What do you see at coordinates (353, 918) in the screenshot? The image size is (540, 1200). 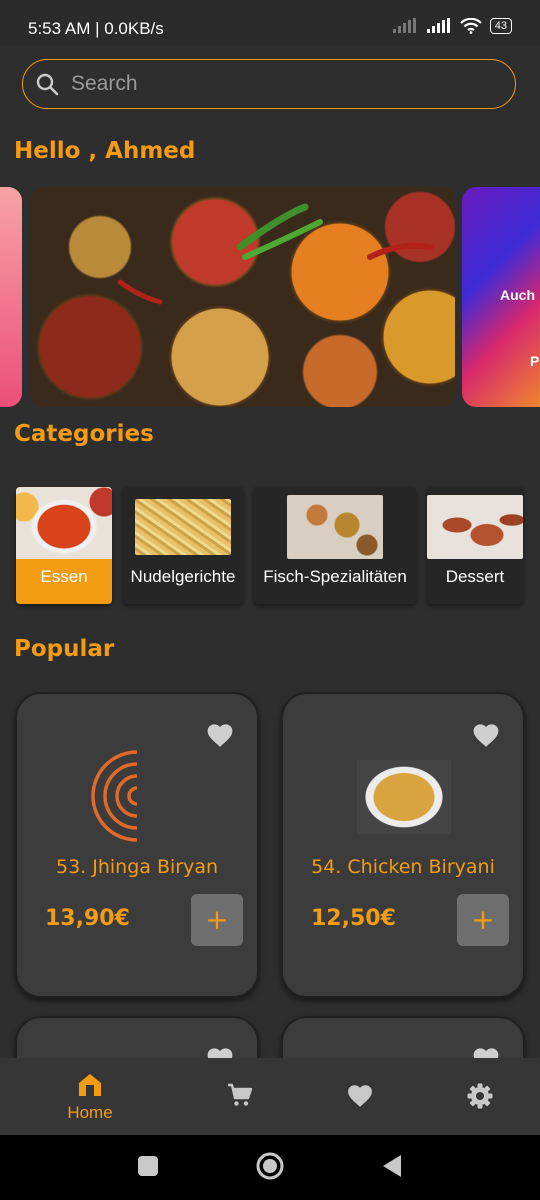 I see `product-price: 12,50€` at bounding box center [353, 918].